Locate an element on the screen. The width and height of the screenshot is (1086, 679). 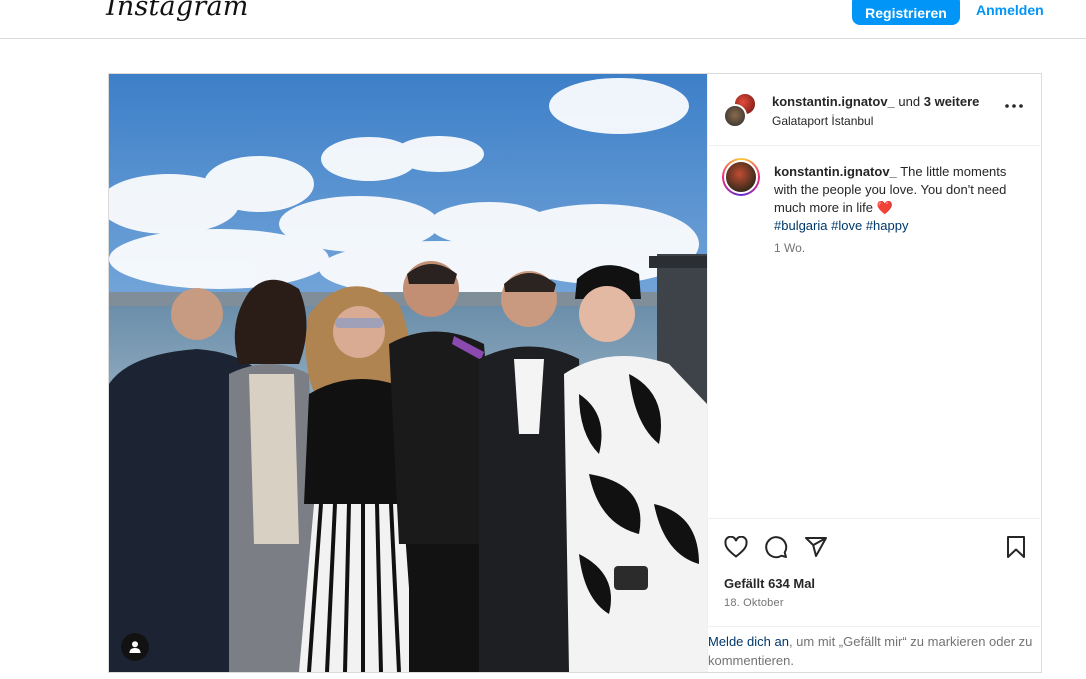
register-button: Registrieren is located at coordinates (906, 12).